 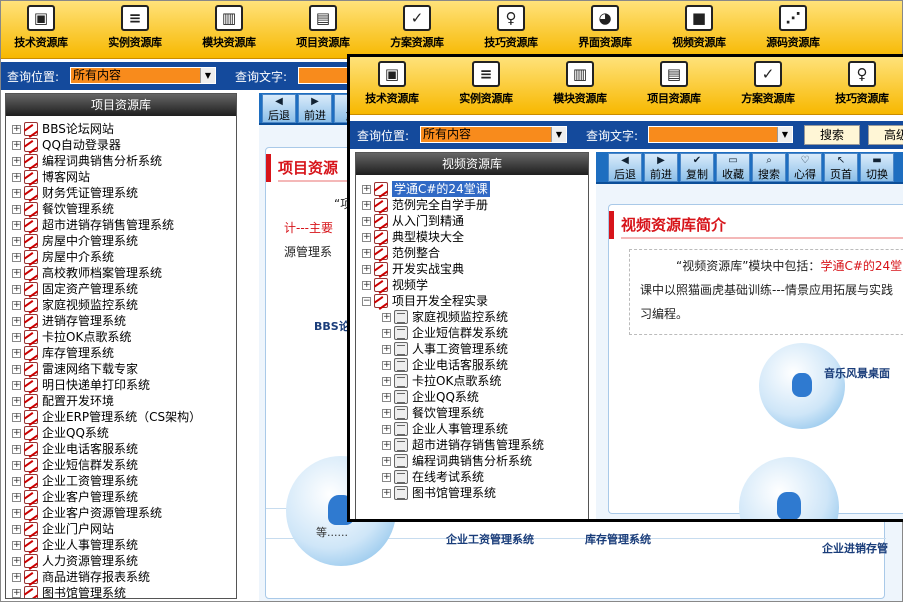 What do you see at coordinates (366, 301) in the screenshot?
I see `collapse-icon: −` at bounding box center [366, 301].